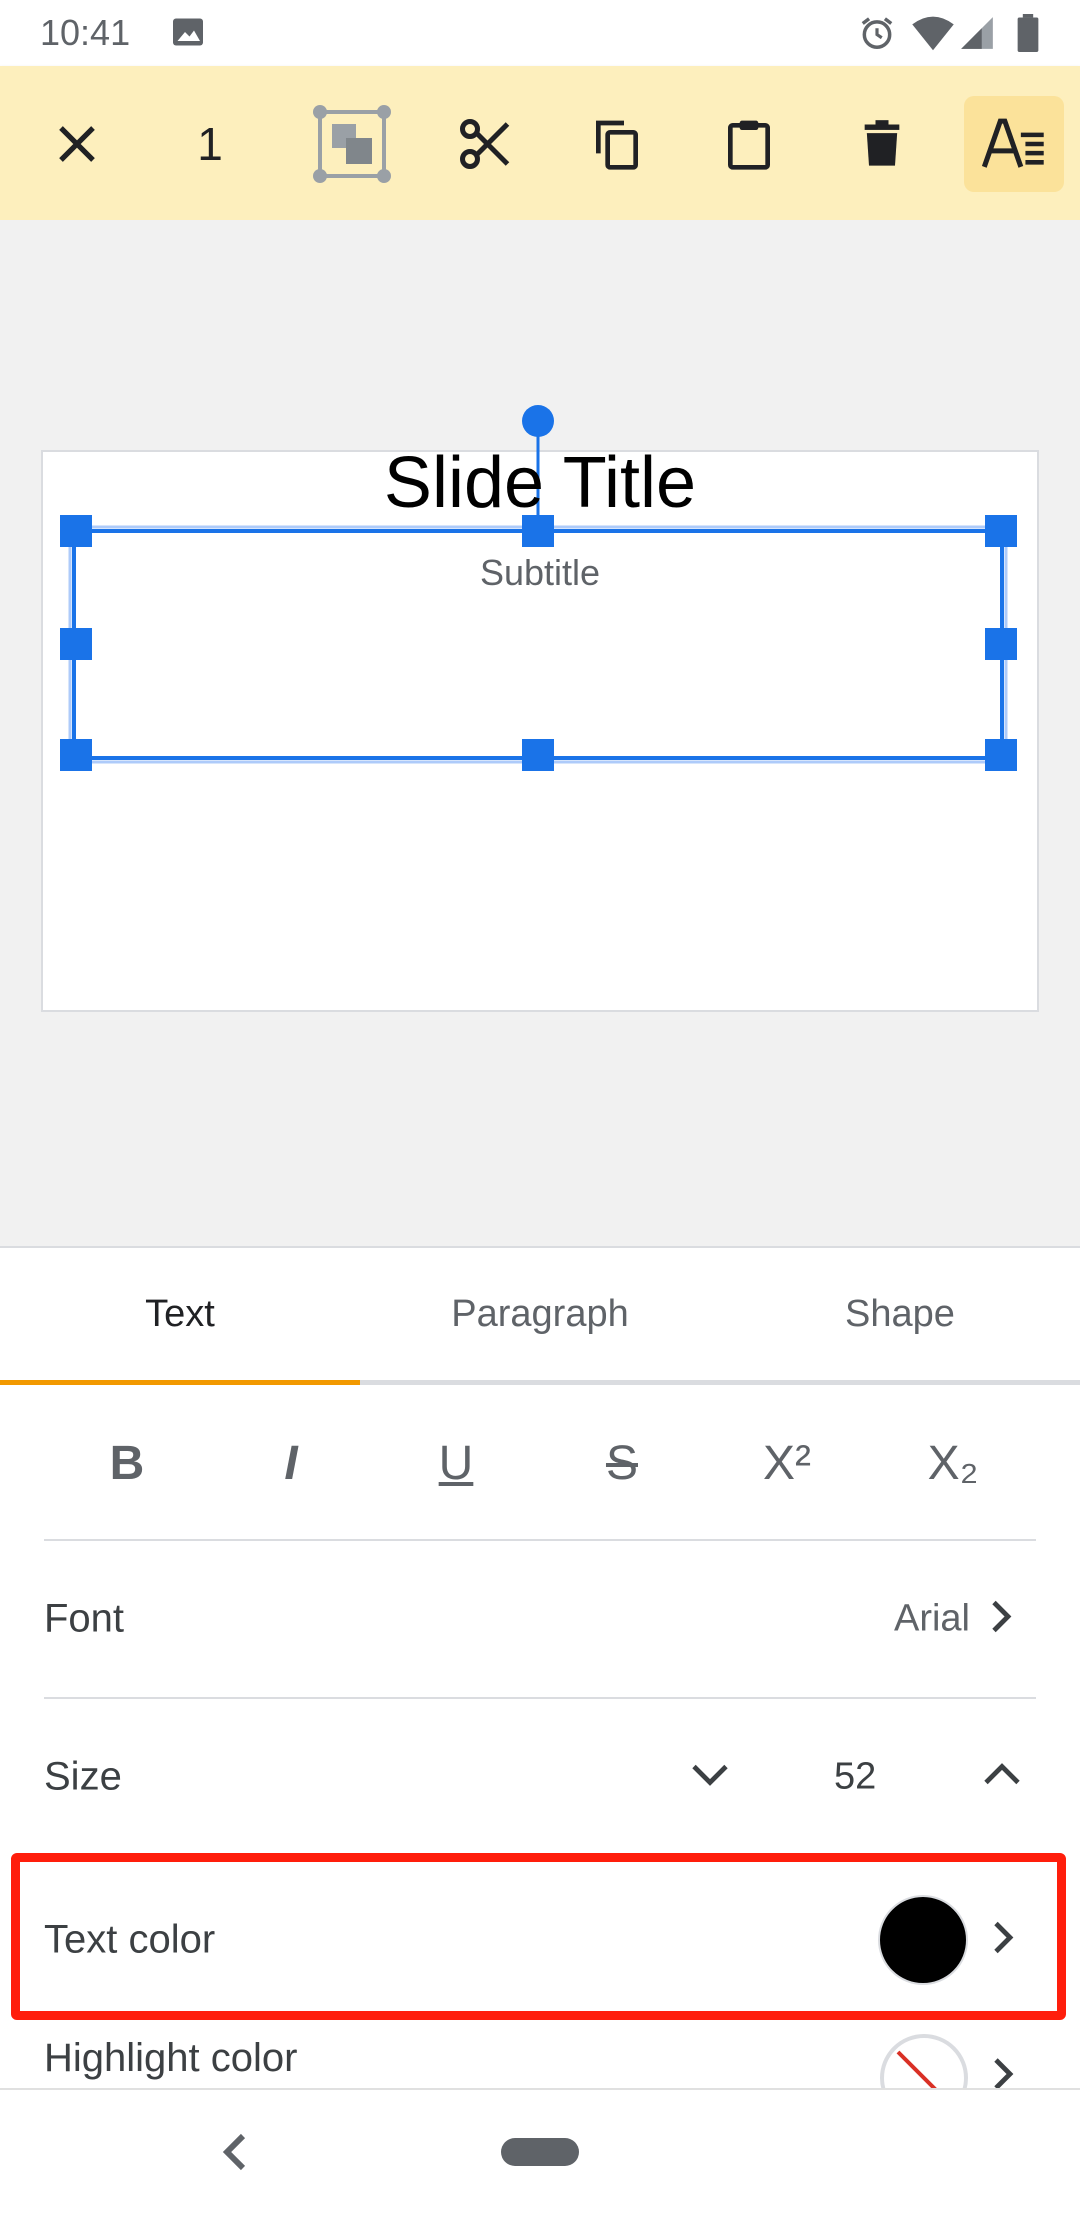 The height and width of the screenshot is (2220, 1080). I want to click on subscript-button: X₂, so click(953, 1463).